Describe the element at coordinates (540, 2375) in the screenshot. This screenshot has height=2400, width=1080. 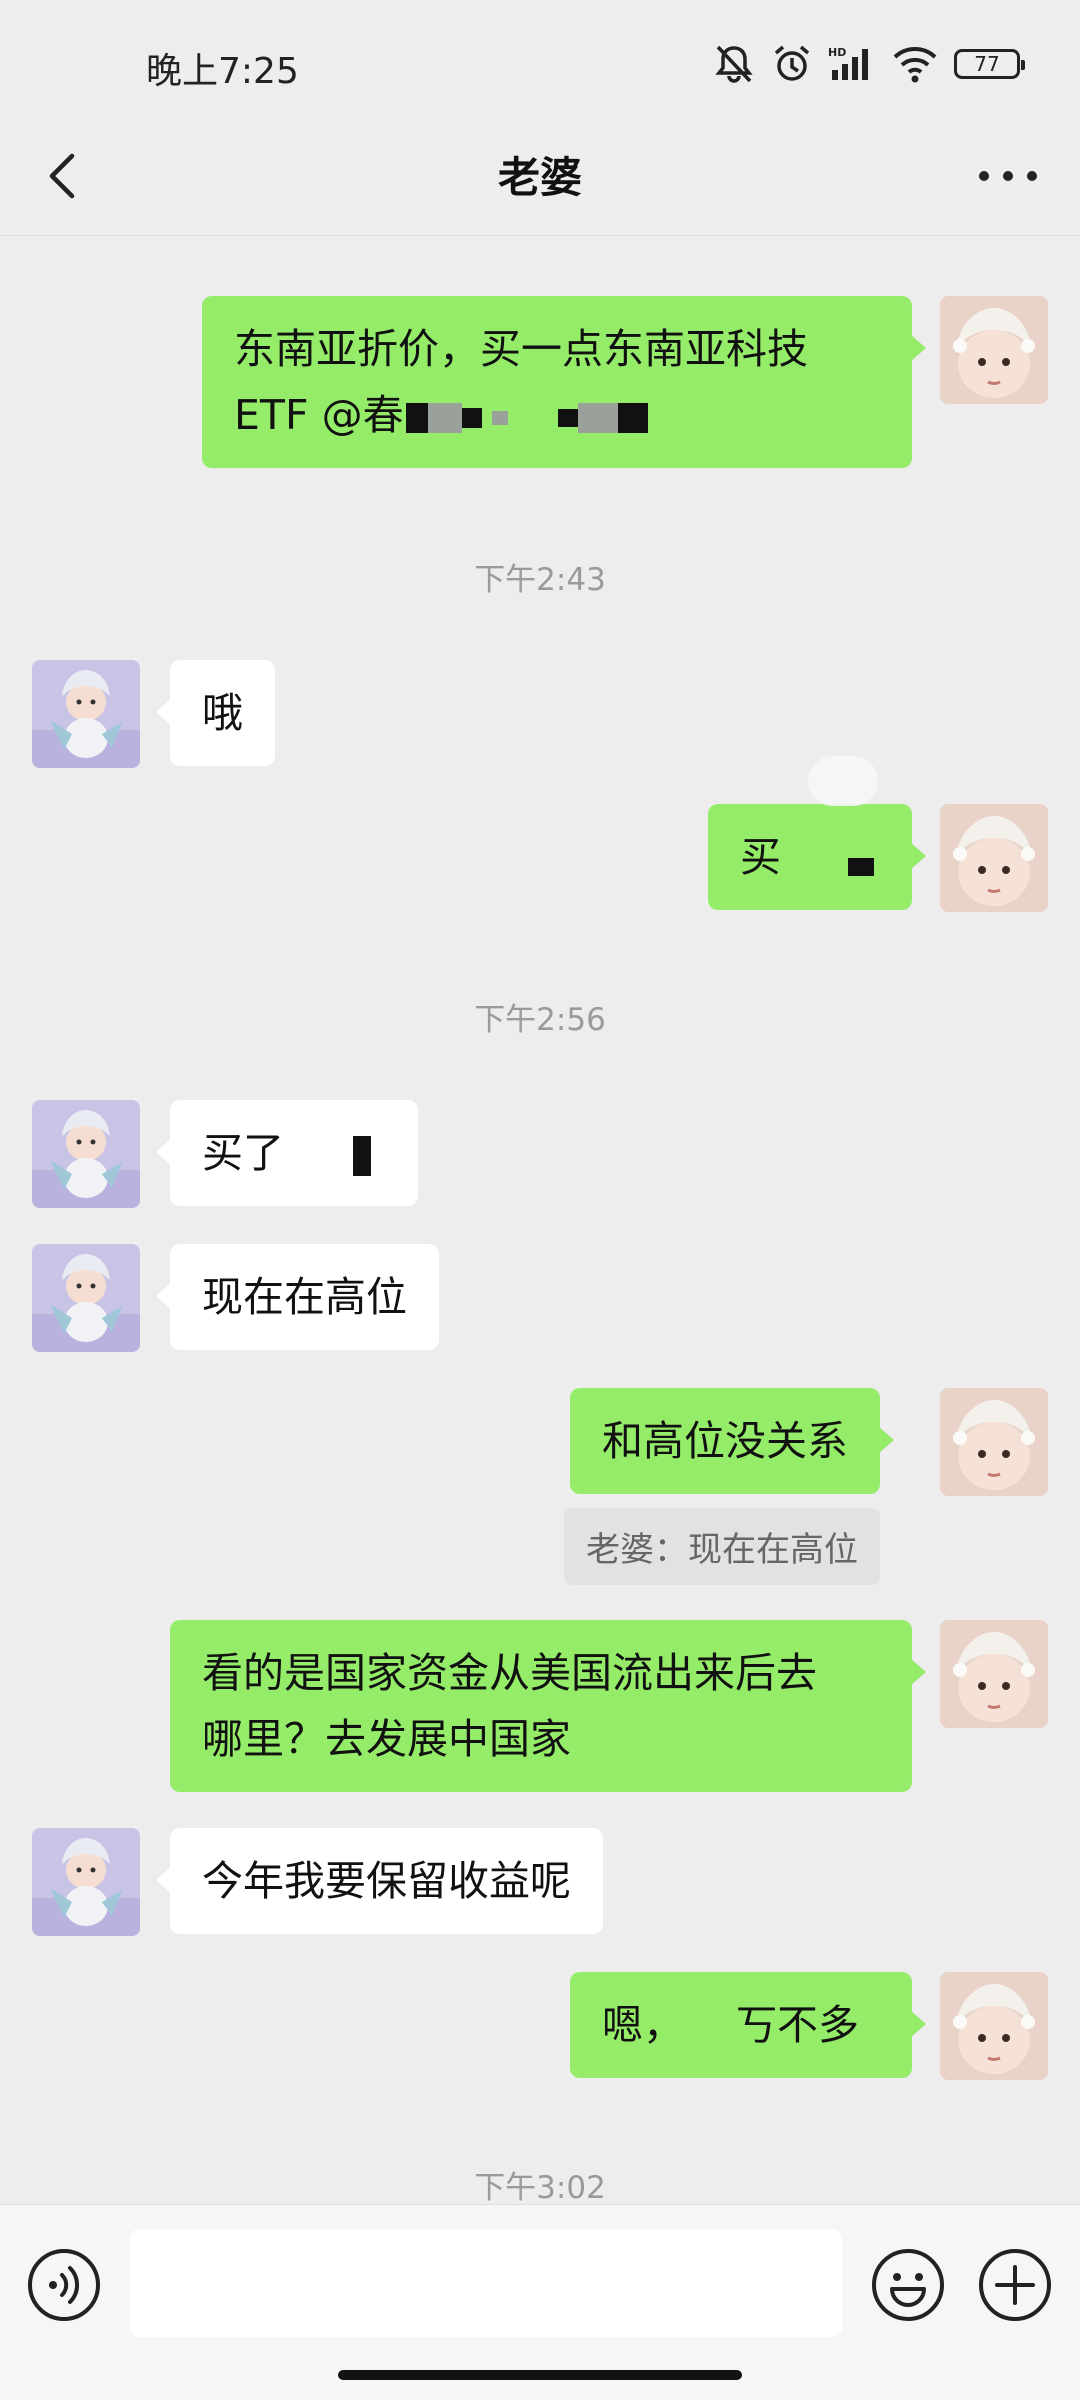
I see `home-indicator` at that location.